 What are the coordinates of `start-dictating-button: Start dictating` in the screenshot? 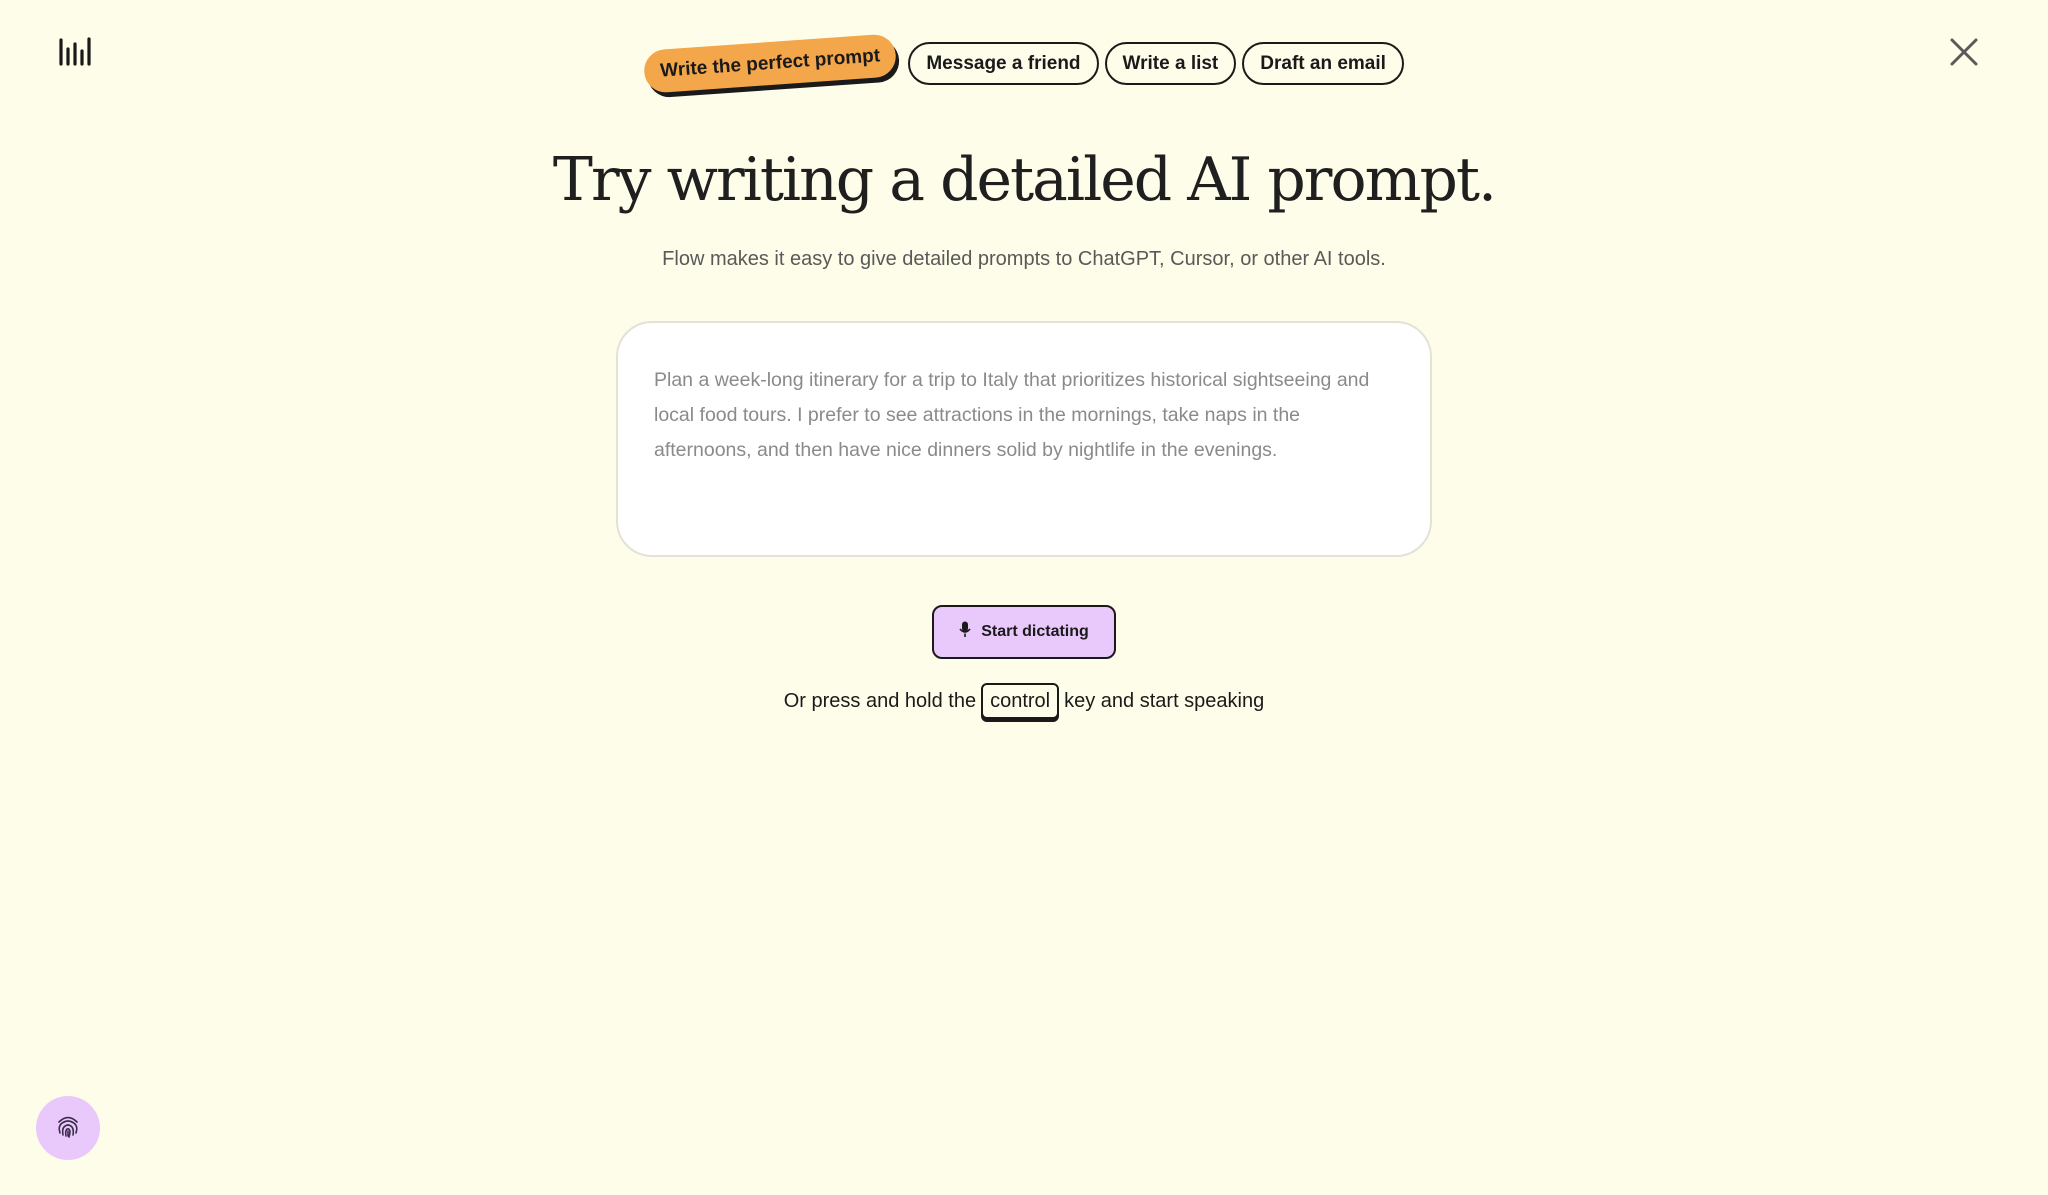 It's located at (1024, 632).